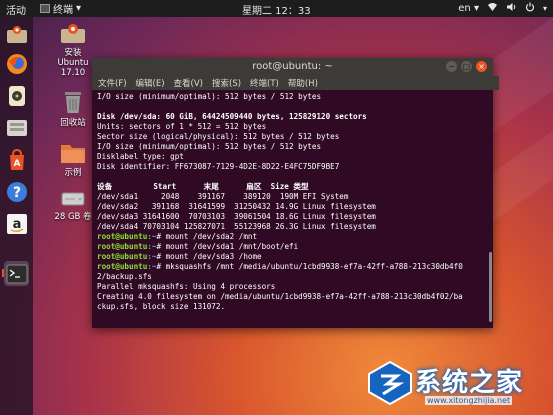  I want to click on desktop-icon-label: 回收站, so click(73, 123).